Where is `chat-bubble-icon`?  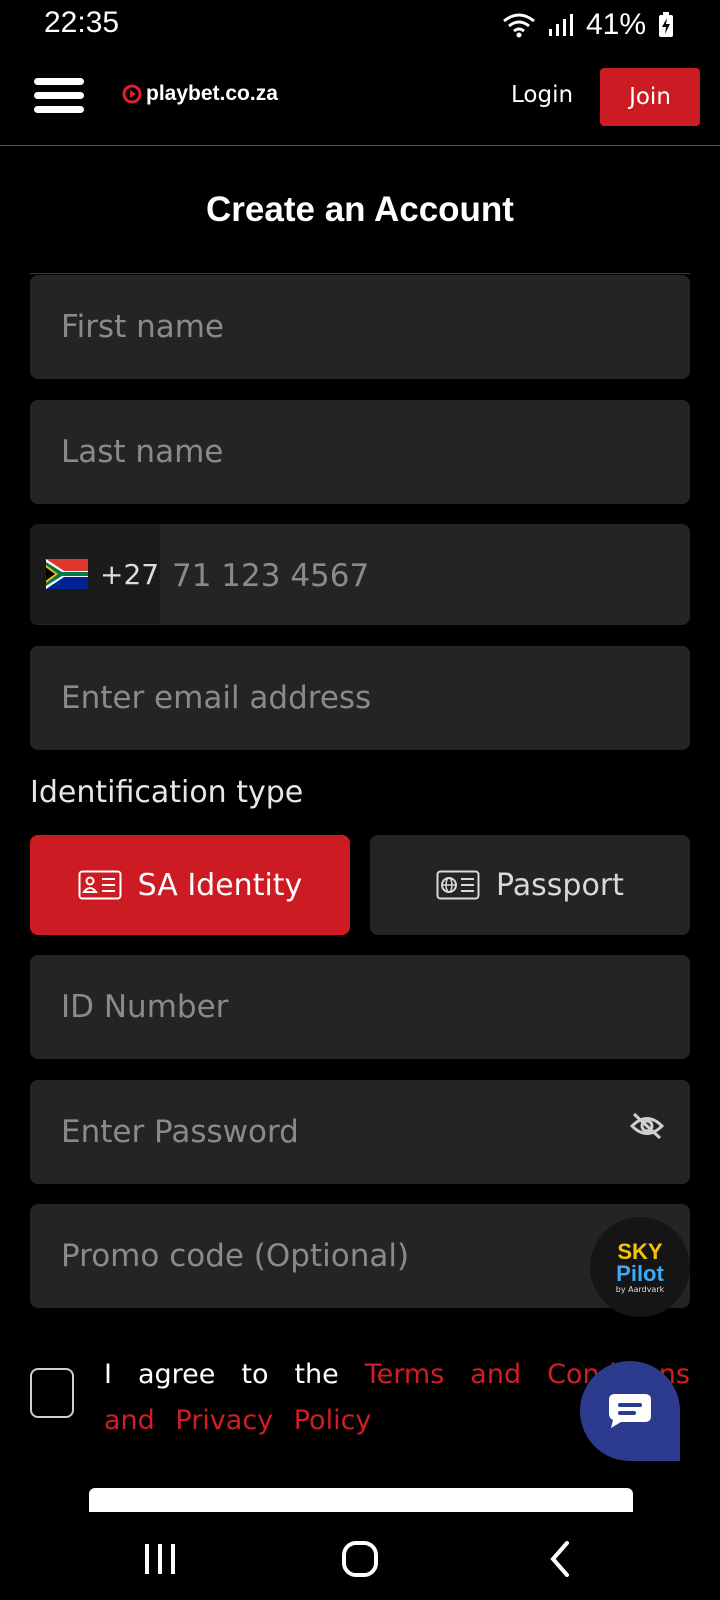
chat-bubble-icon is located at coordinates (630, 1411).